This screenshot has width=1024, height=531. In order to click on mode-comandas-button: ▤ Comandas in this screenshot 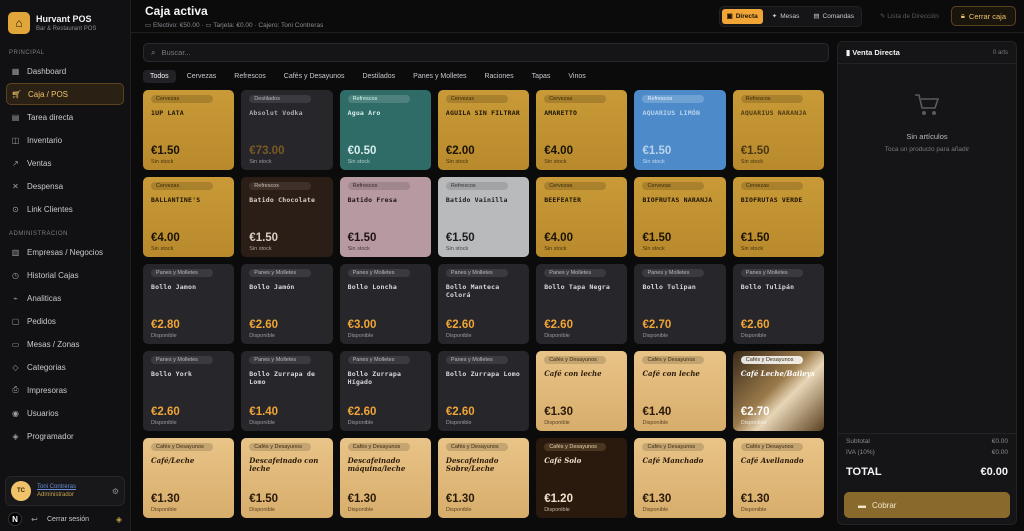, I will do `click(833, 16)`.